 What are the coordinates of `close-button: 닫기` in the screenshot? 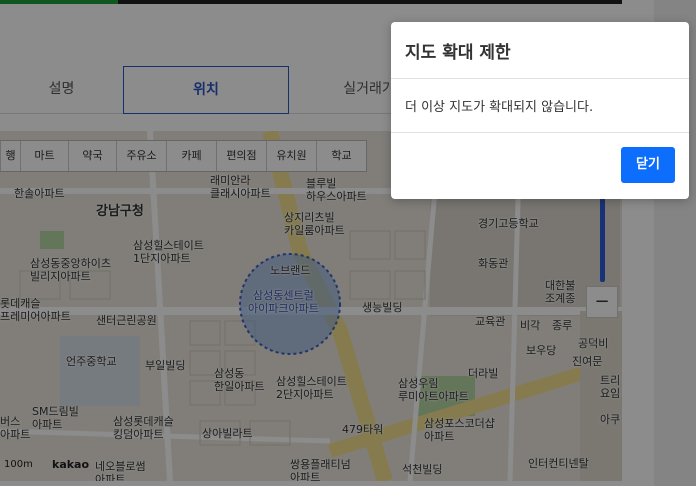 It's located at (648, 165).